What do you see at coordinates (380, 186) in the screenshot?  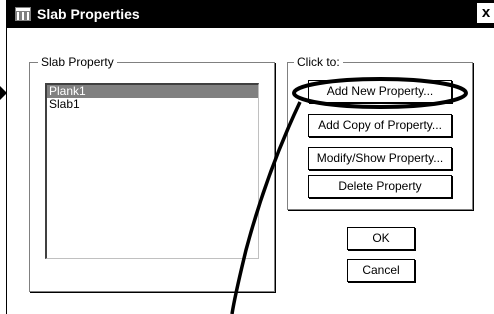 I see `delete-property-button: Delete Property` at bounding box center [380, 186].